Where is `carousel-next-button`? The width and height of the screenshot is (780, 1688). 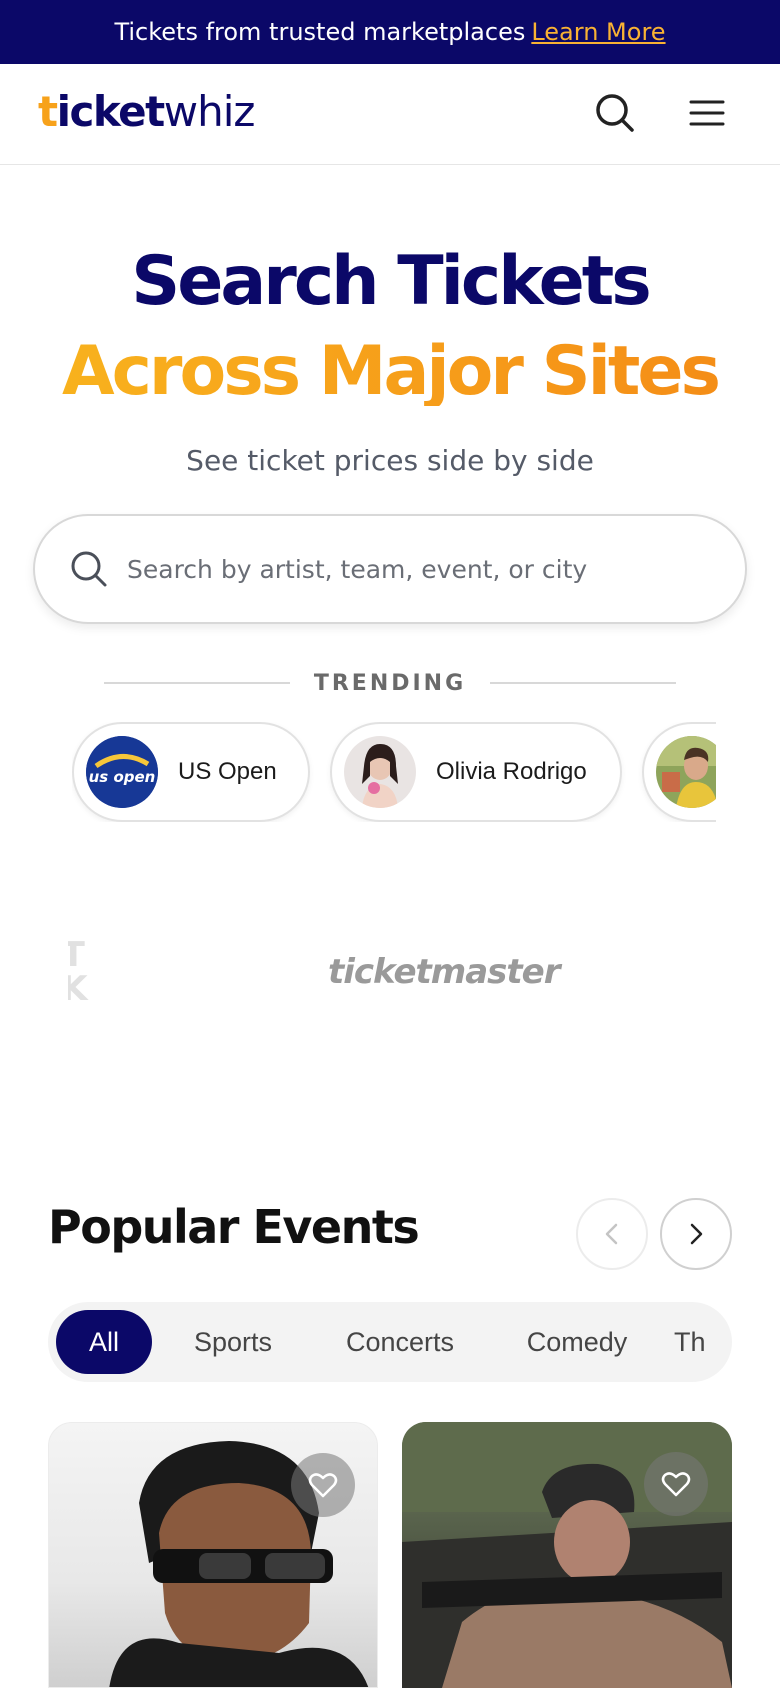
carousel-next-button is located at coordinates (696, 1234).